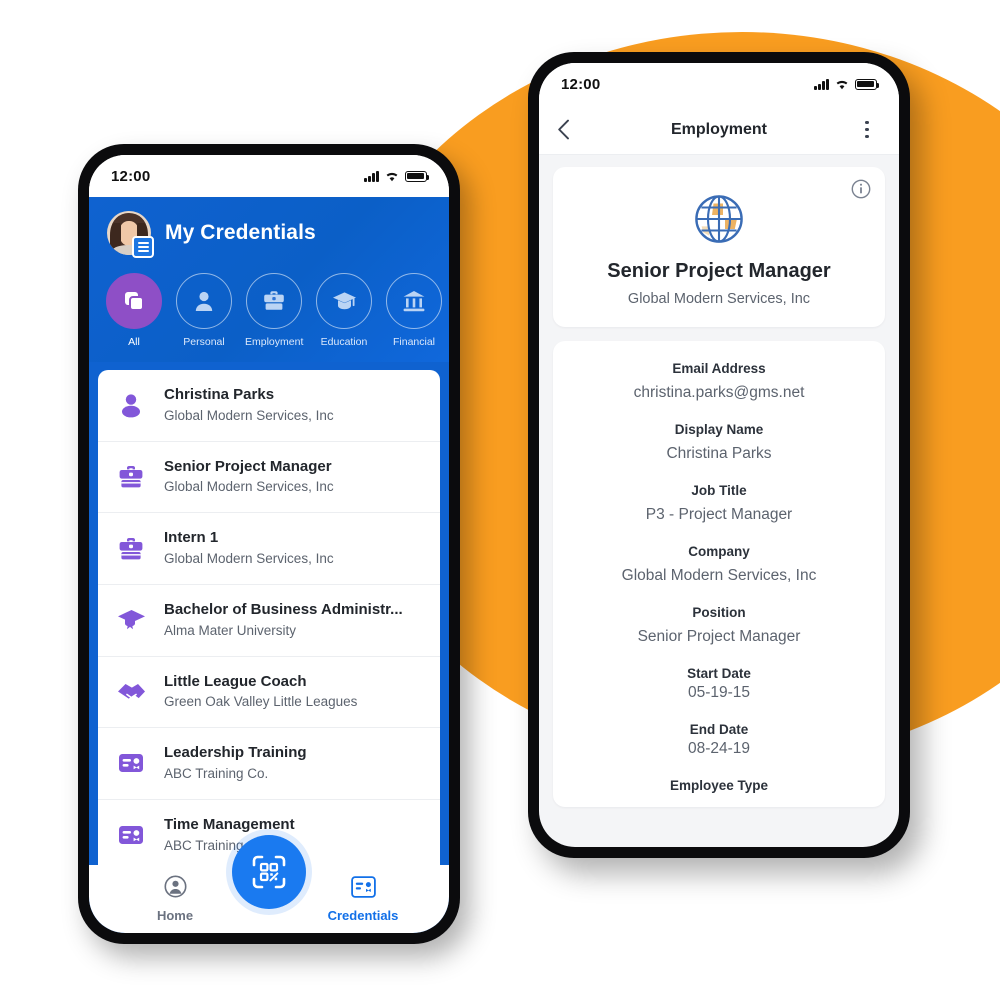  I want to click on field-label: End Date, so click(719, 729).